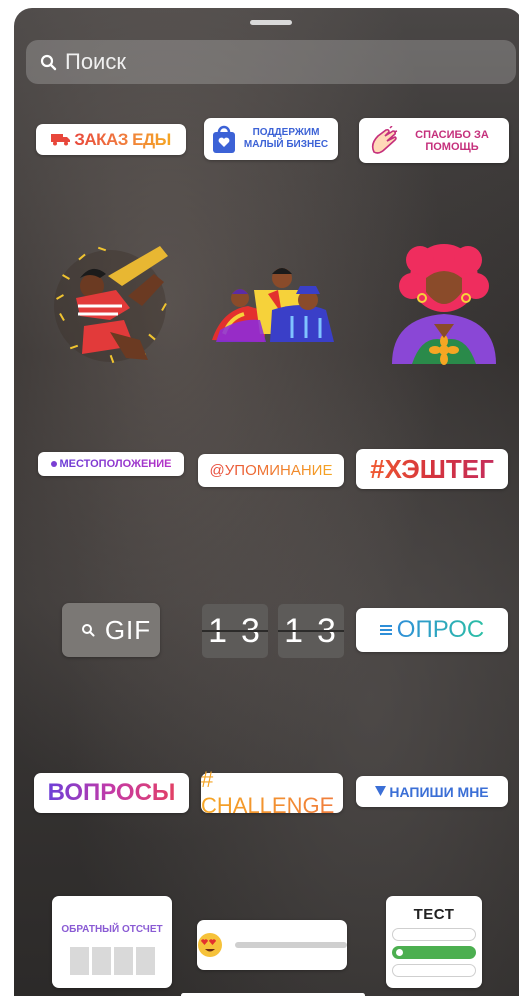  Describe the element at coordinates (114, 302) in the screenshot. I see `trumpet-player-sticker` at that location.